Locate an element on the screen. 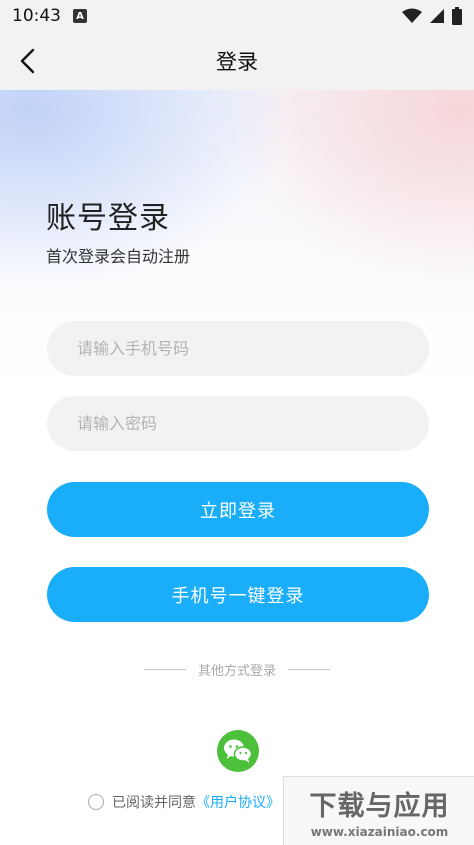 The height and width of the screenshot is (845, 474). login-subtitle: 首次登录会自动注册 is located at coordinates (118, 256).